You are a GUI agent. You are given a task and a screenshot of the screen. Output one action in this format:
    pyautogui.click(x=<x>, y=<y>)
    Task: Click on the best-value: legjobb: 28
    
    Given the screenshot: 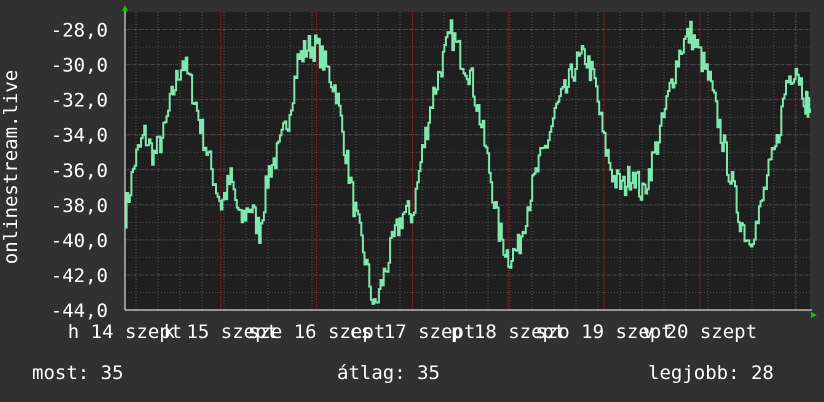 What is the action you would take?
    pyautogui.click(x=711, y=373)
    